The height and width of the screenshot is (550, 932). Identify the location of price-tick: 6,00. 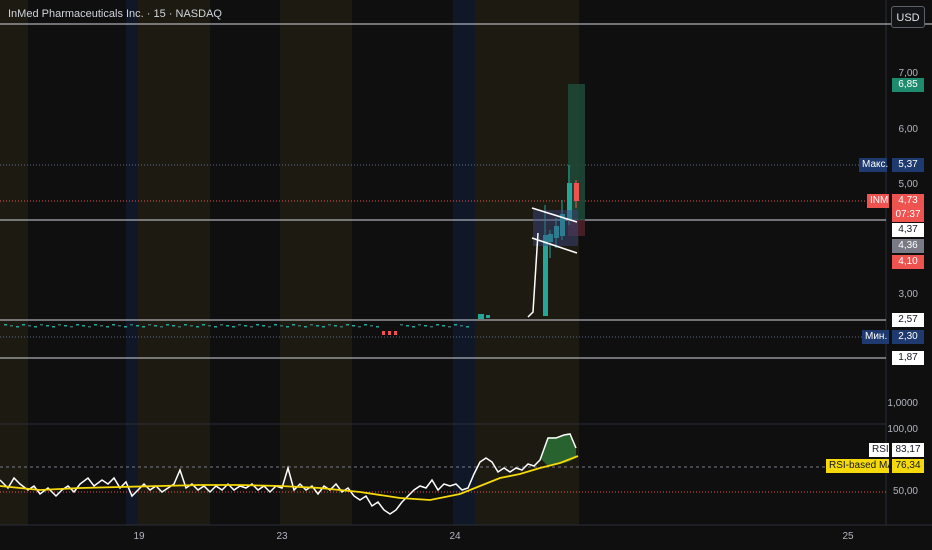
(908, 129).